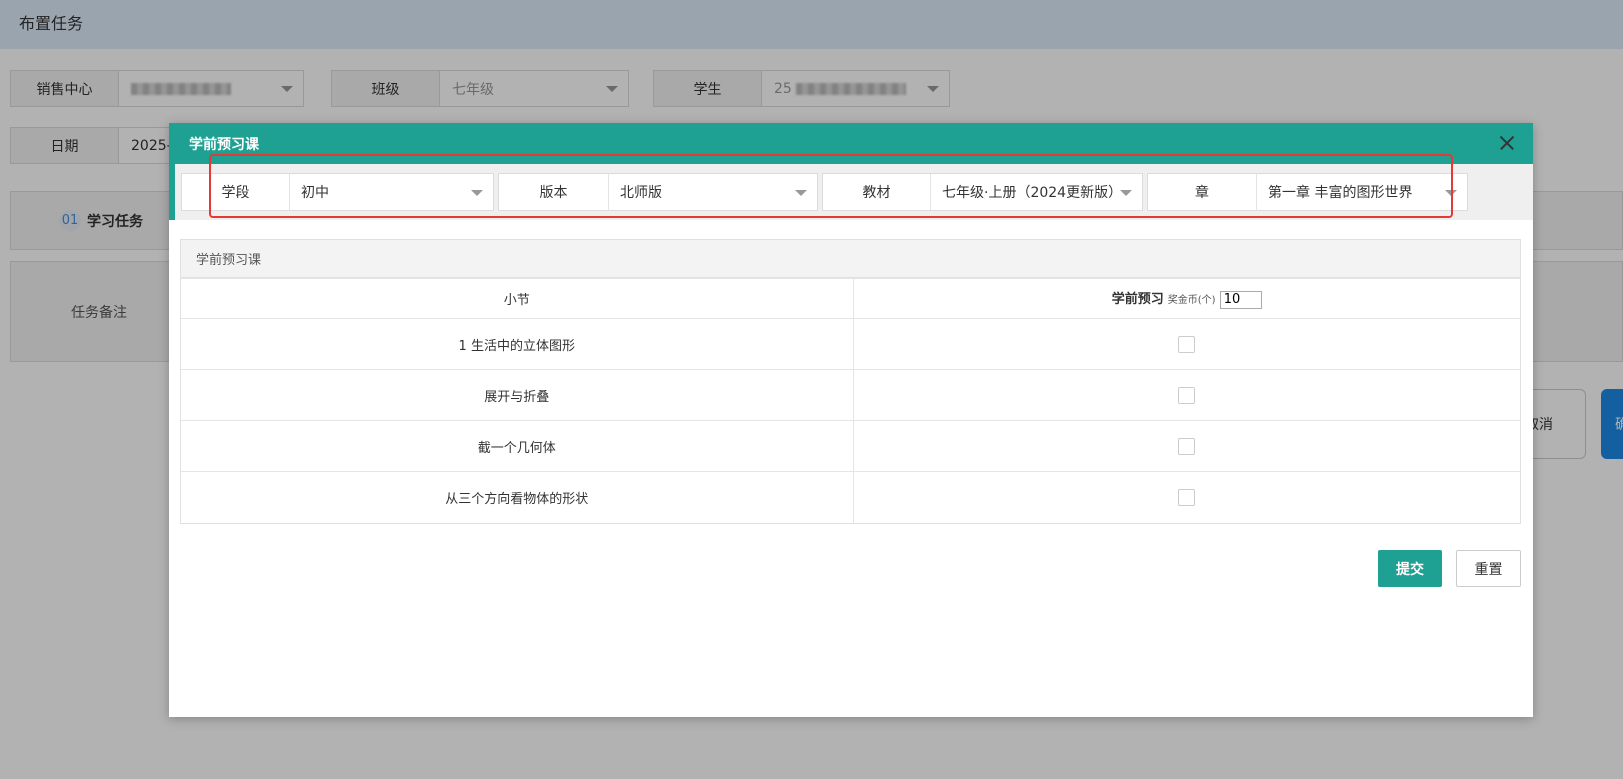  Describe the element at coordinates (1032, 193) in the screenshot. I see `textbook-value-text: 七年级·上册（2024更新版）` at that location.